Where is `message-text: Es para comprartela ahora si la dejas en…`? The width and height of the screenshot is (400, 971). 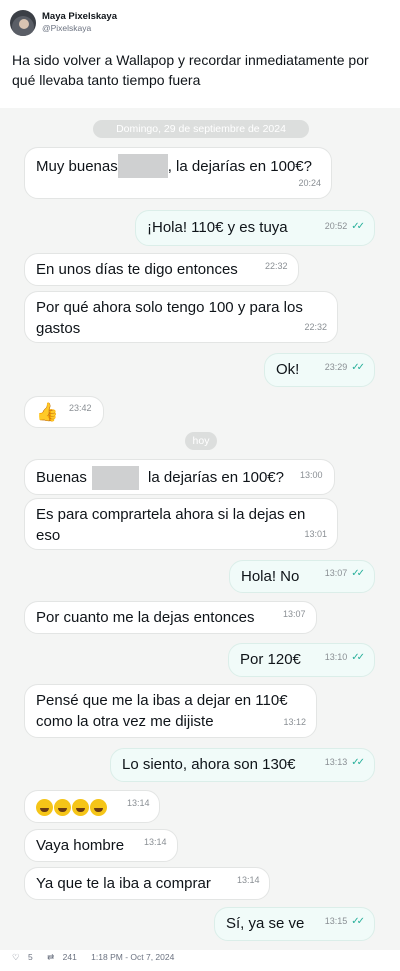
message-text: Es para comprartela ahora si la dejas en… is located at coordinates (171, 525).